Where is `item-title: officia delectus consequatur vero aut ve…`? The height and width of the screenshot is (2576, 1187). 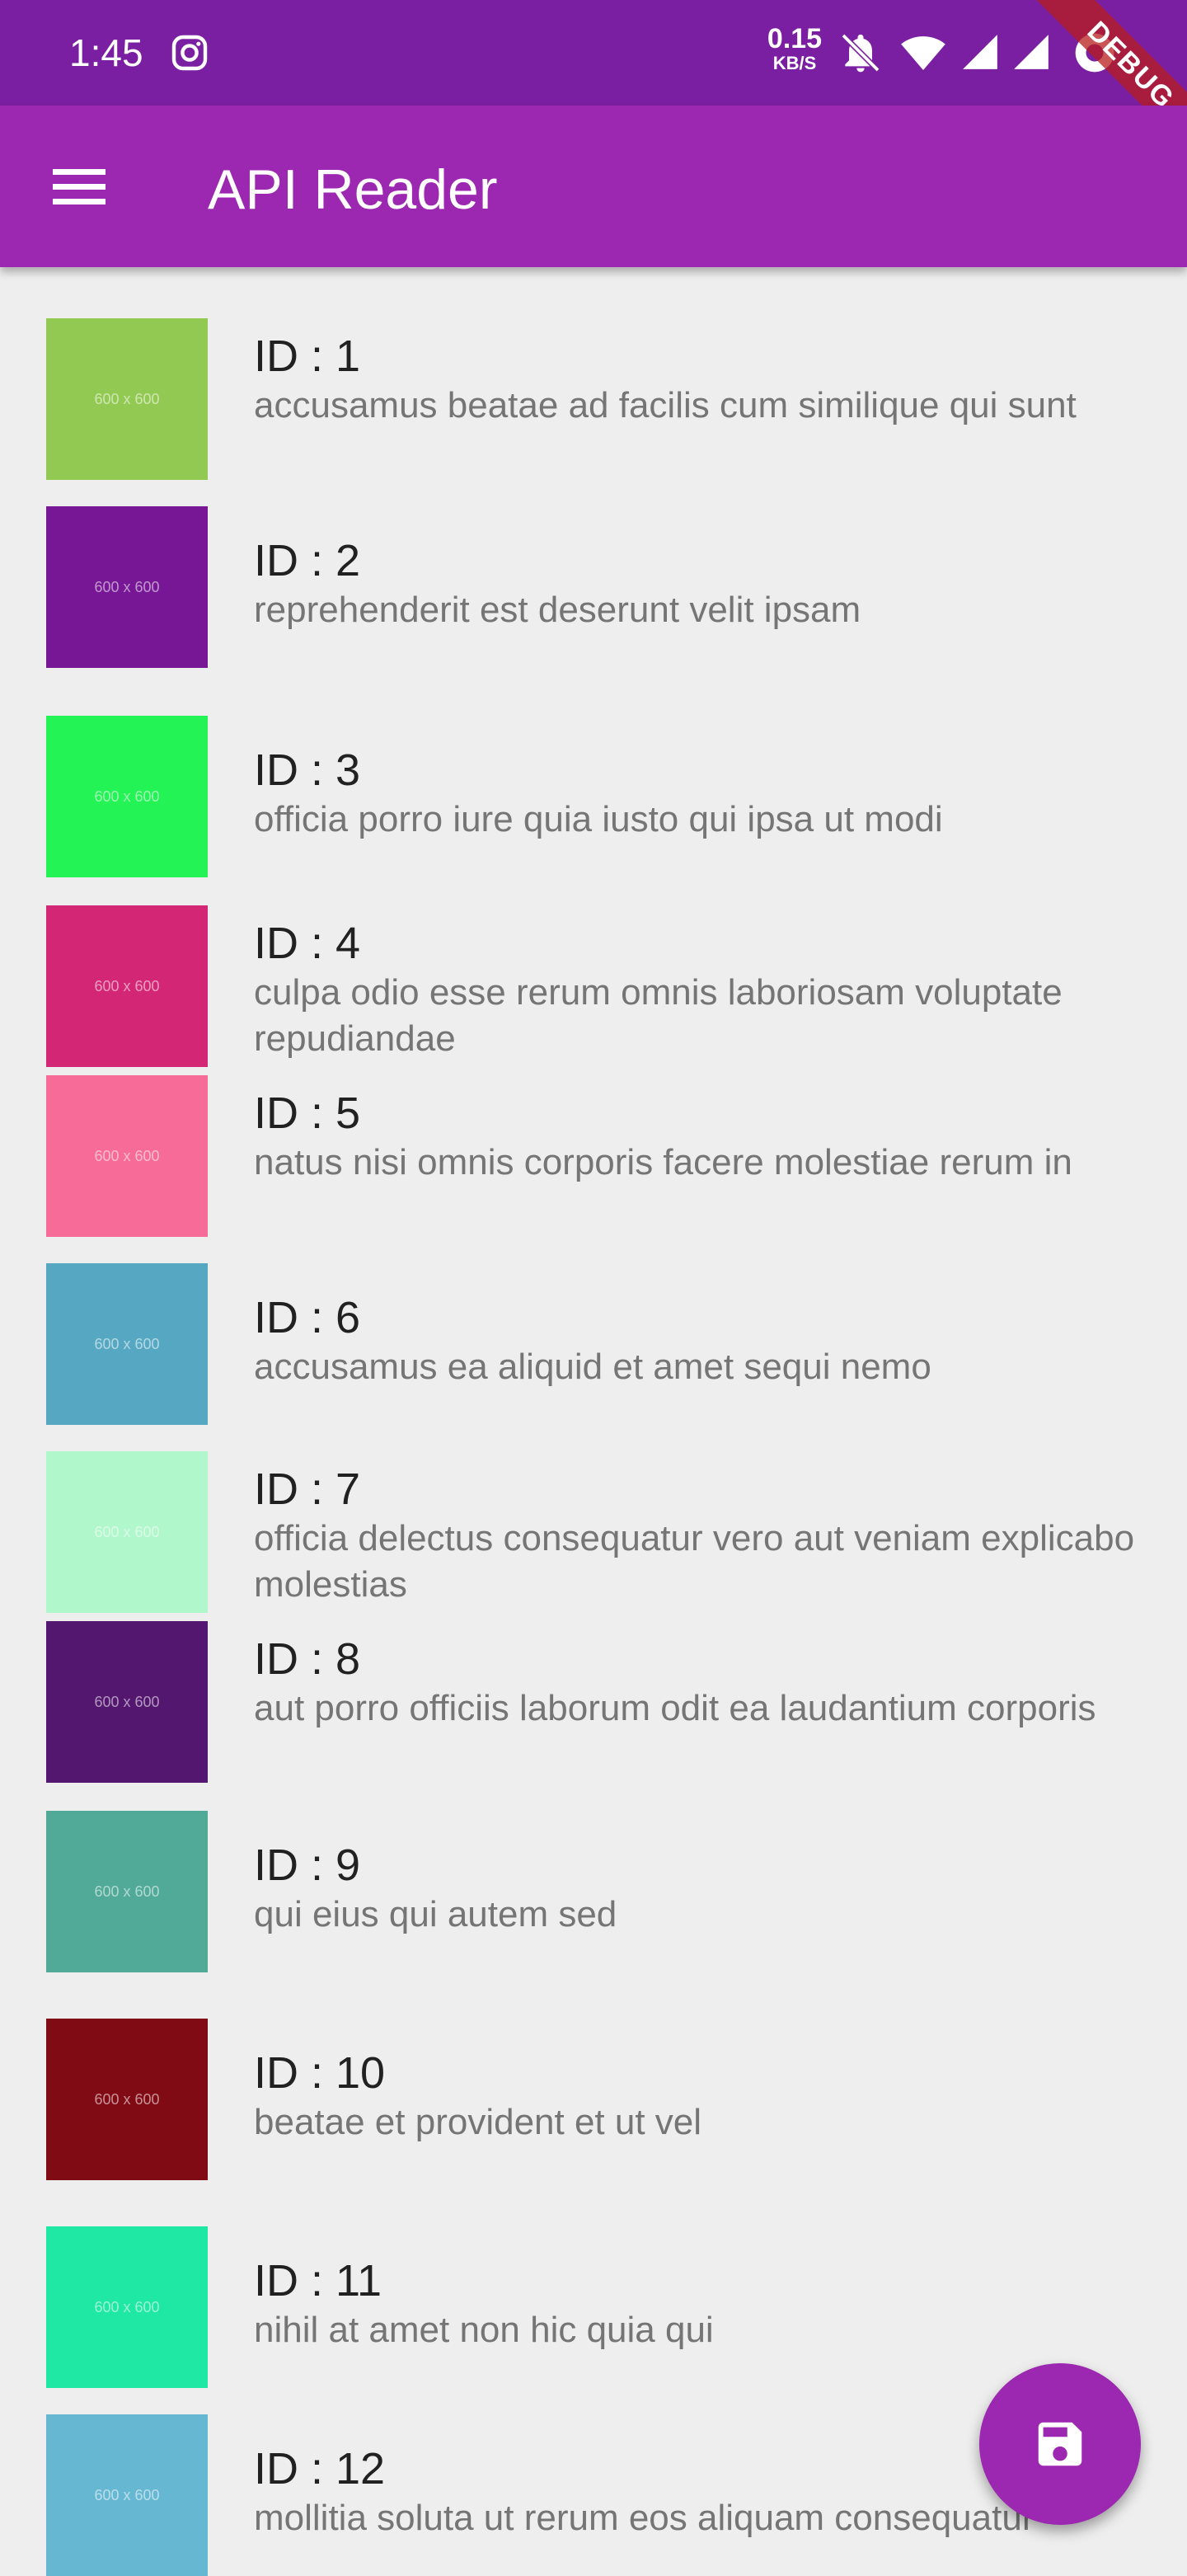 item-title: officia delectus consequatur vero aut ve… is located at coordinates (694, 1561).